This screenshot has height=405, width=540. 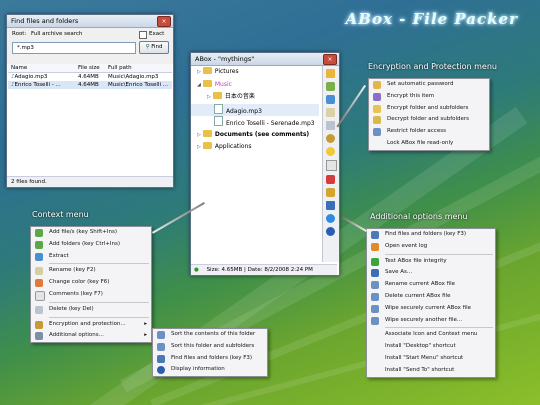 I want to click on menu-item-restrict-access: Restrict folder access, so click(x=429, y=132).